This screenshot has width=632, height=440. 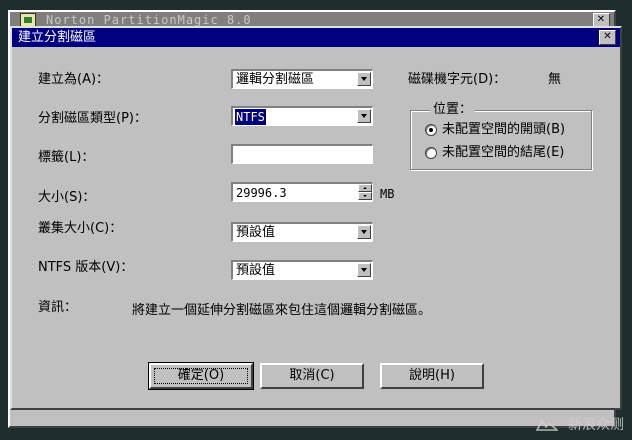 I want to click on drive-letter-value: 無, so click(x=554, y=80).